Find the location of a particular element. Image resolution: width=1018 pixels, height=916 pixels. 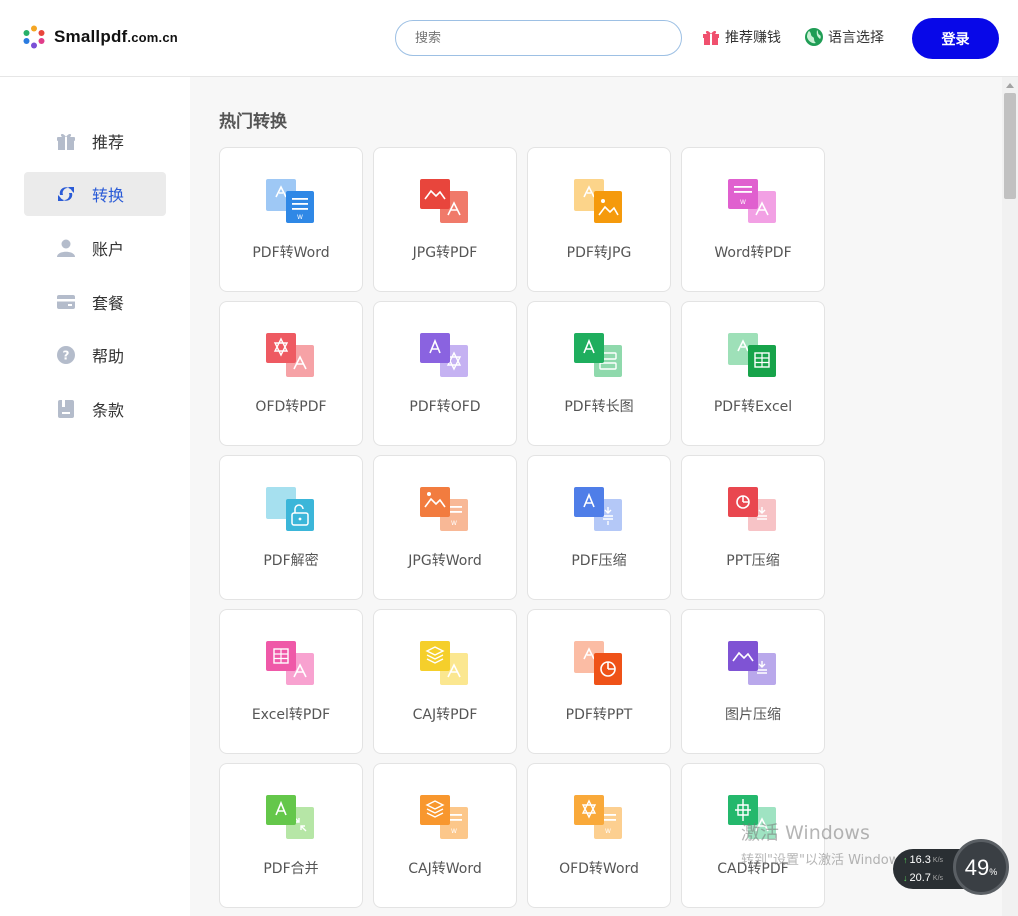

download-arrow-icon: ↓ is located at coordinates (905, 878).